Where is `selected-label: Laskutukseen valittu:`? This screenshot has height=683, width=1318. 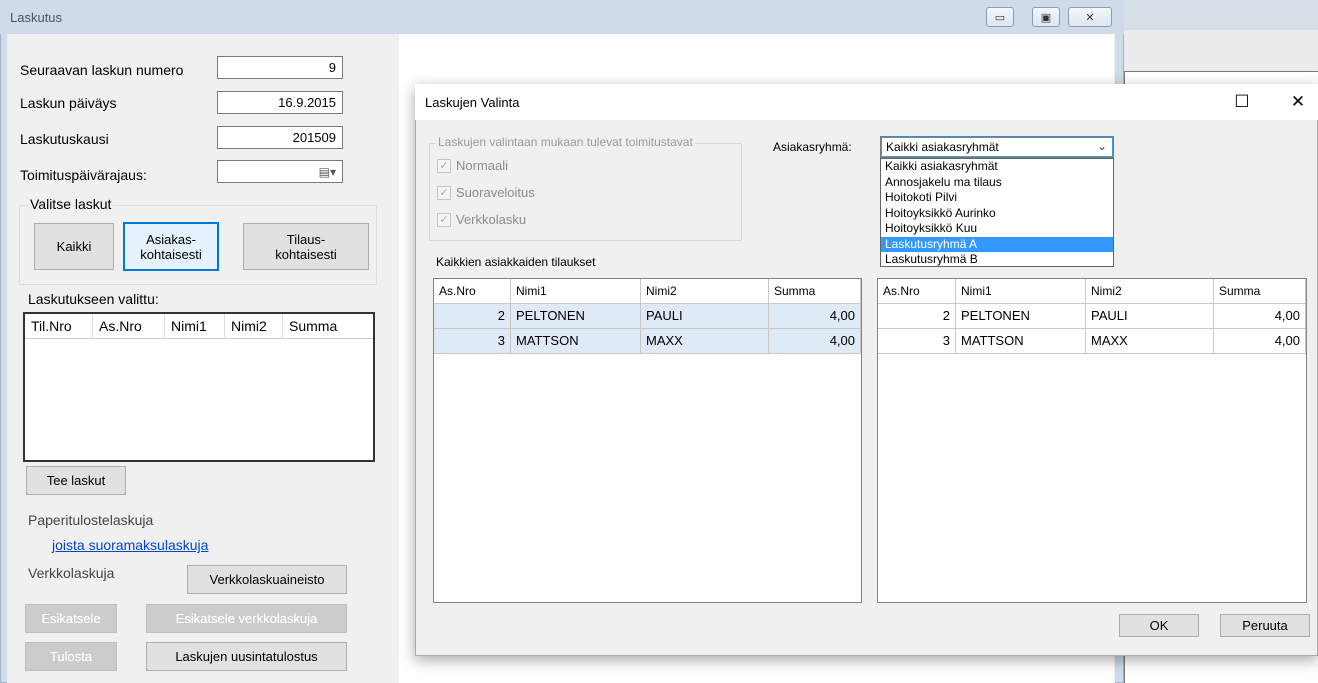
selected-label: Laskutukseen valittu: is located at coordinates (93, 299).